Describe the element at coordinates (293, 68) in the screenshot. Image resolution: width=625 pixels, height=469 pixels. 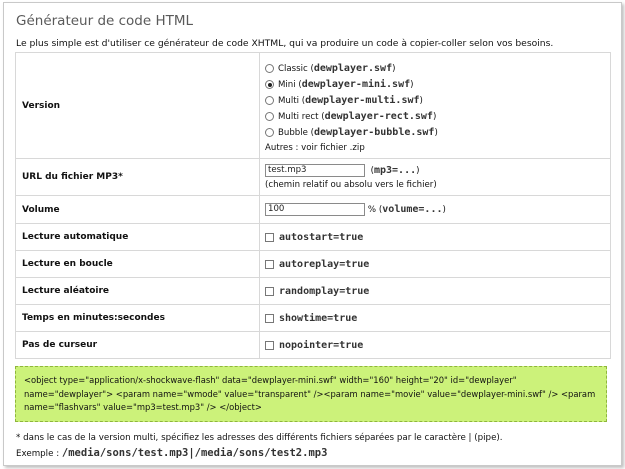
I see `option-name: Classic` at that location.